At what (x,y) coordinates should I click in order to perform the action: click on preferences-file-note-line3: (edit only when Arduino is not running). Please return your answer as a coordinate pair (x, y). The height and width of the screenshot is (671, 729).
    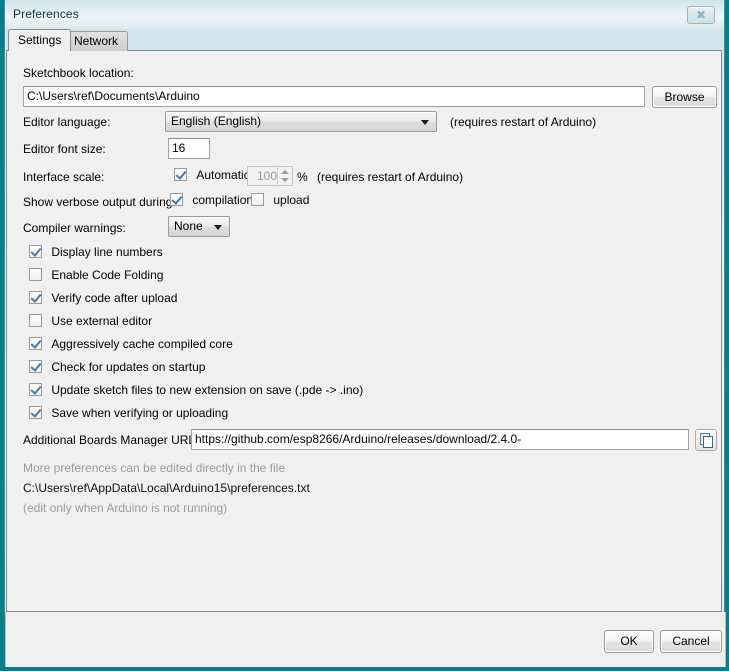
    Looking at the image, I should click on (125, 508).